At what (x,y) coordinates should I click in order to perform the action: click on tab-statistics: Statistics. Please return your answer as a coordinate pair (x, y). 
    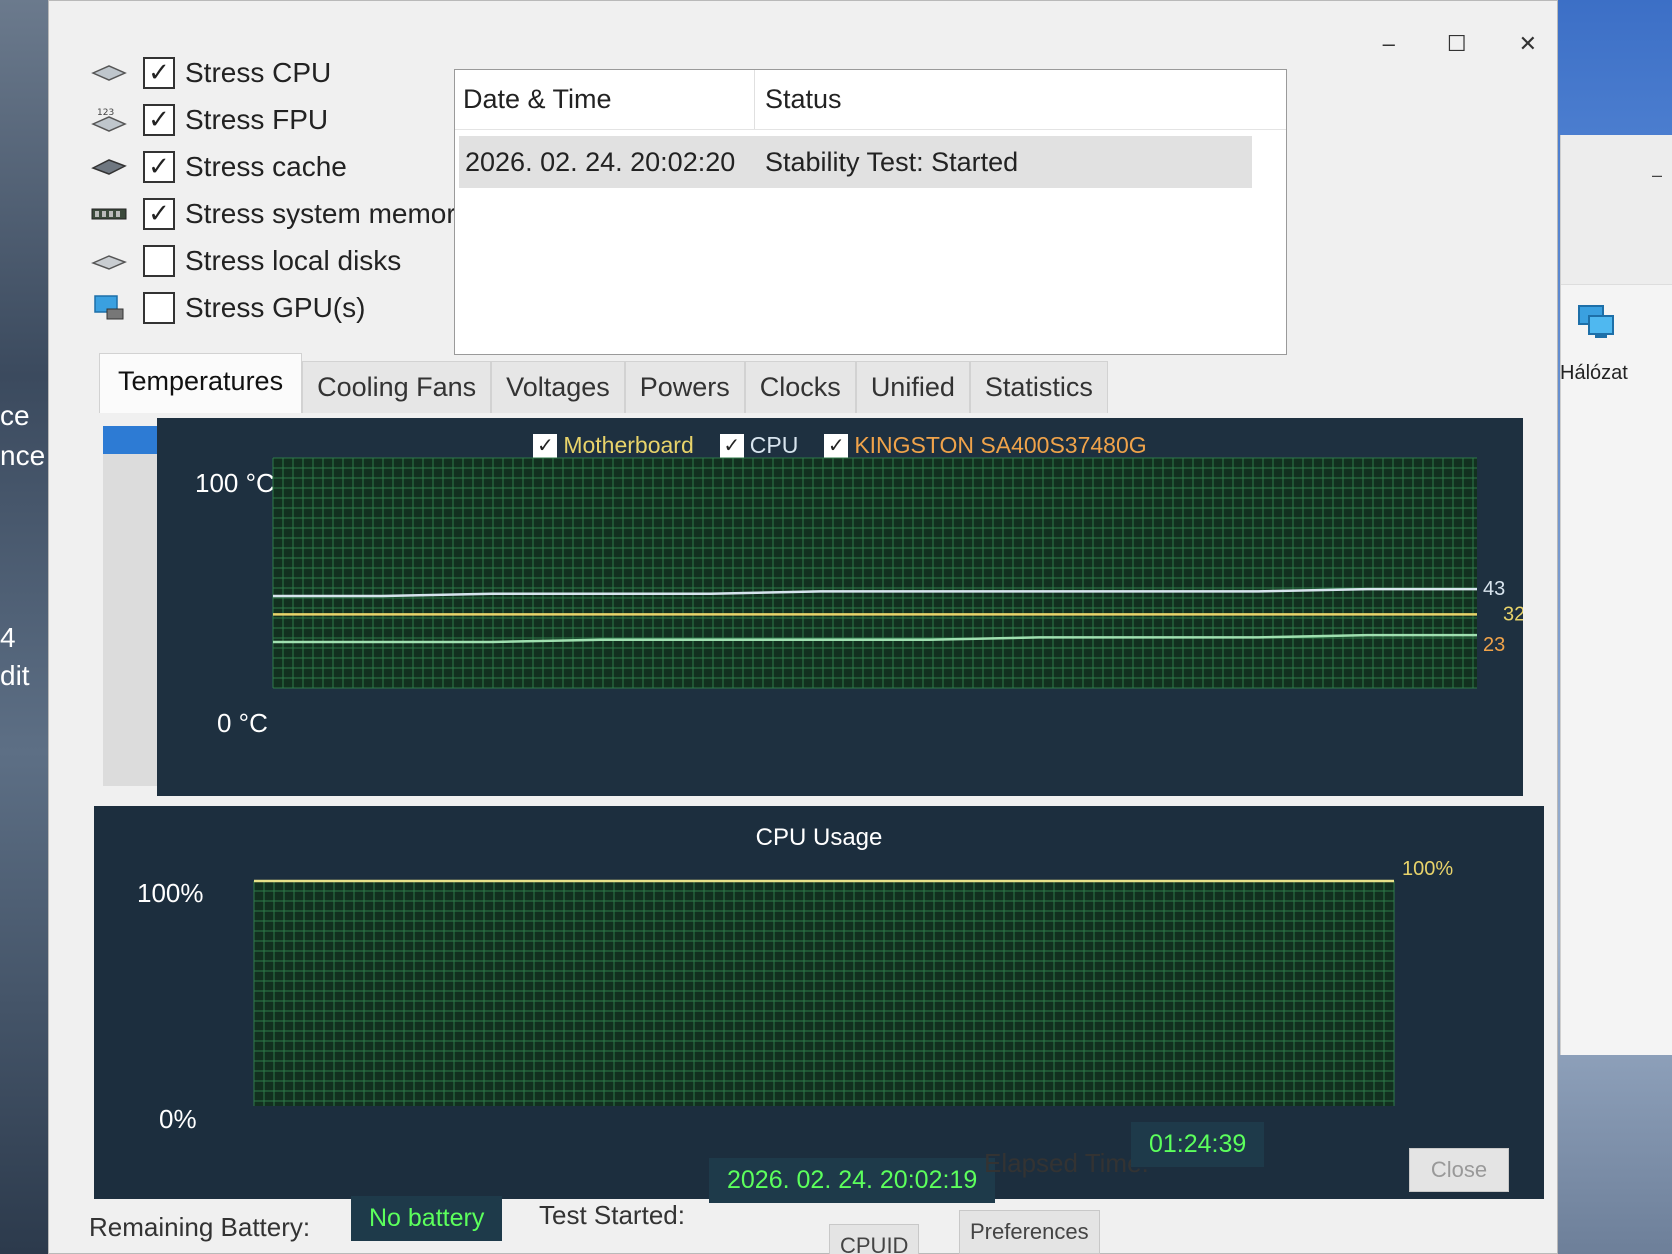
    Looking at the image, I should click on (1038, 387).